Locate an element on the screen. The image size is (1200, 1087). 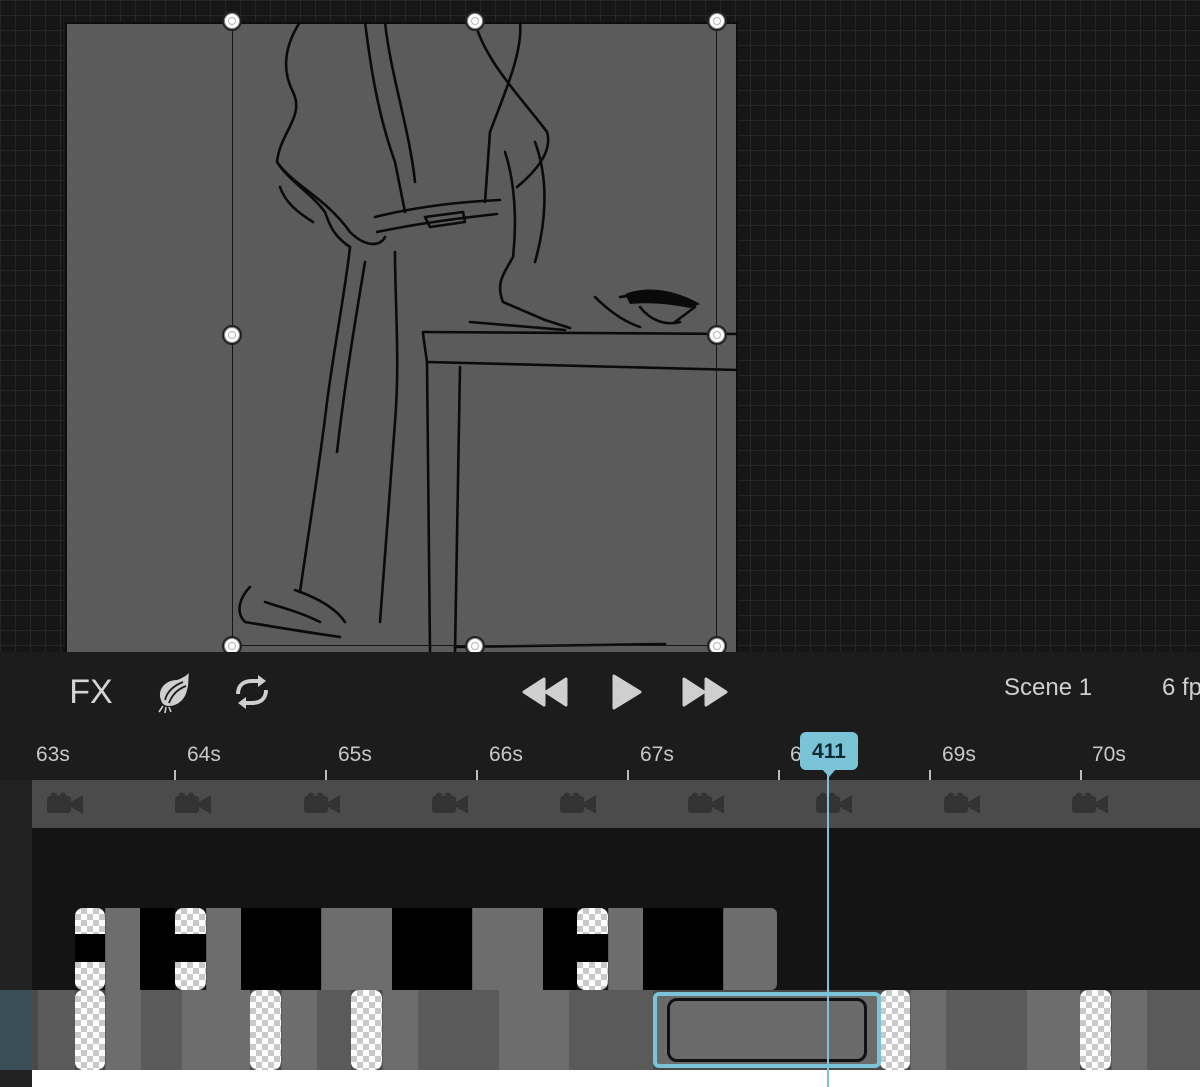
timeline-toolbar: FX Scene 1 6 fp is located at coordinates (600, 693).